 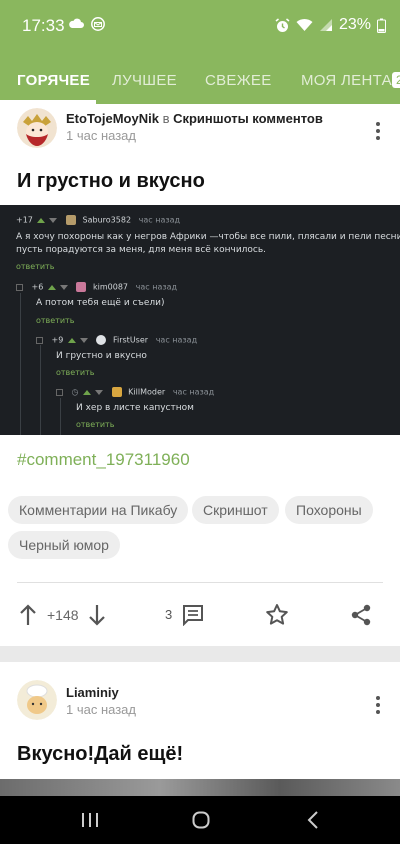 What do you see at coordinates (381, 25) in the screenshot?
I see `battery-icon` at bounding box center [381, 25].